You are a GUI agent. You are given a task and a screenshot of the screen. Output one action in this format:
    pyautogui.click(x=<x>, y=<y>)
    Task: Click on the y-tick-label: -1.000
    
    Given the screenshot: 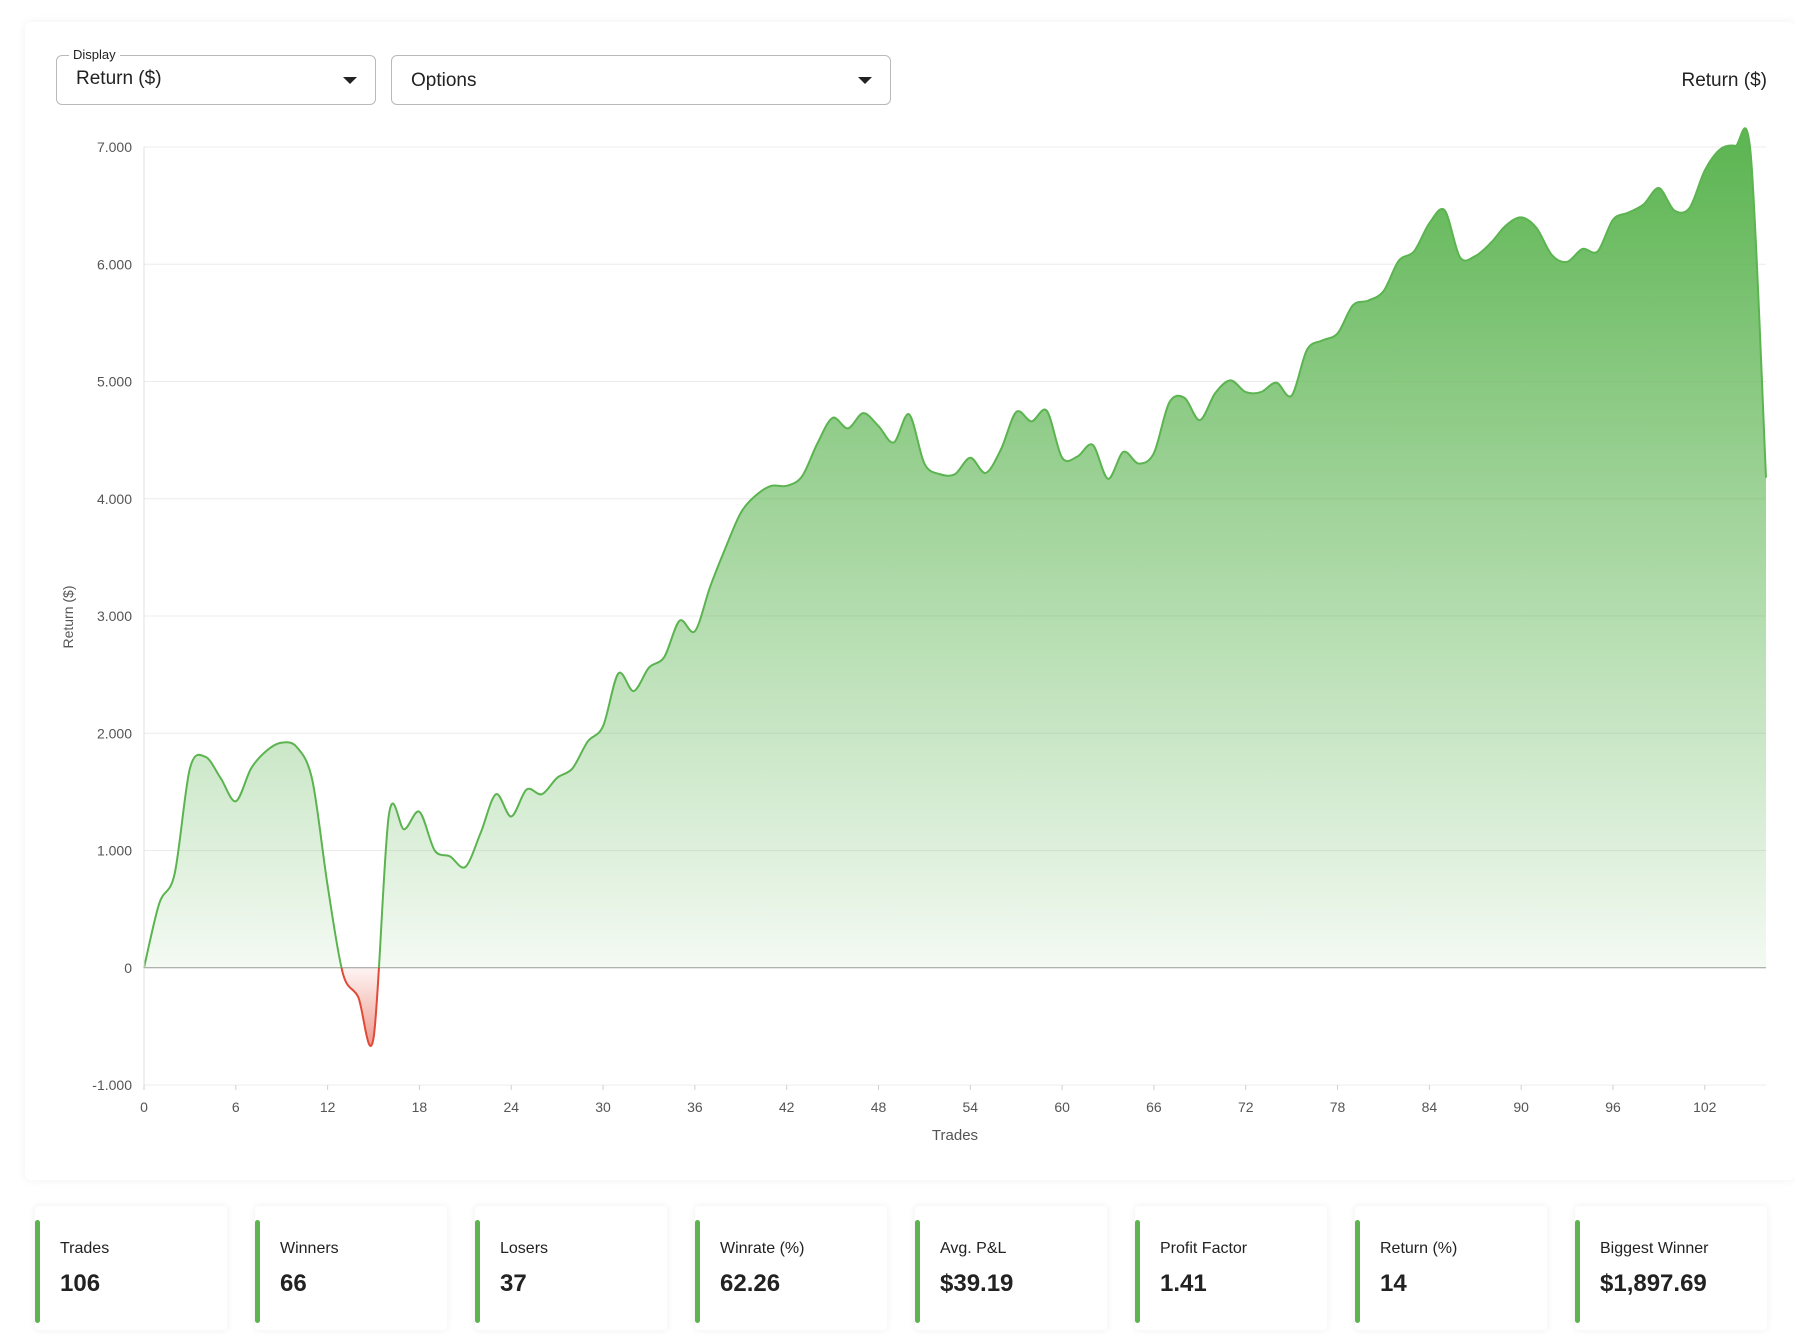 What is the action you would take?
    pyautogui.click(x=112, y=1085)
    